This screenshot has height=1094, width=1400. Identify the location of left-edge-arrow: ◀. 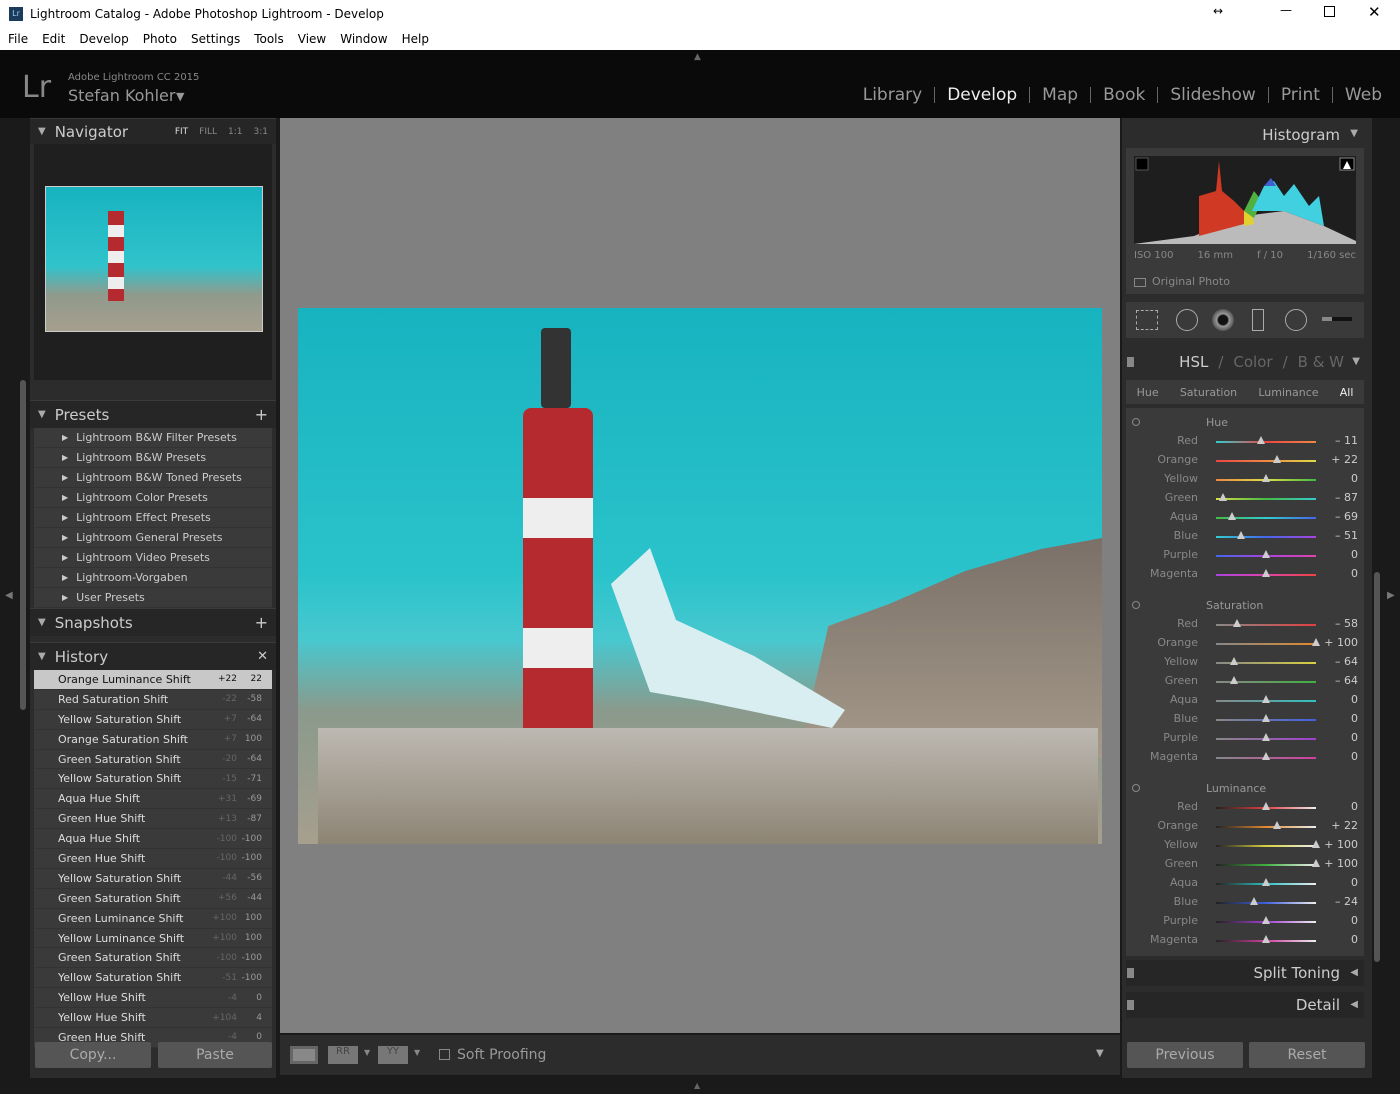
(9, 595).